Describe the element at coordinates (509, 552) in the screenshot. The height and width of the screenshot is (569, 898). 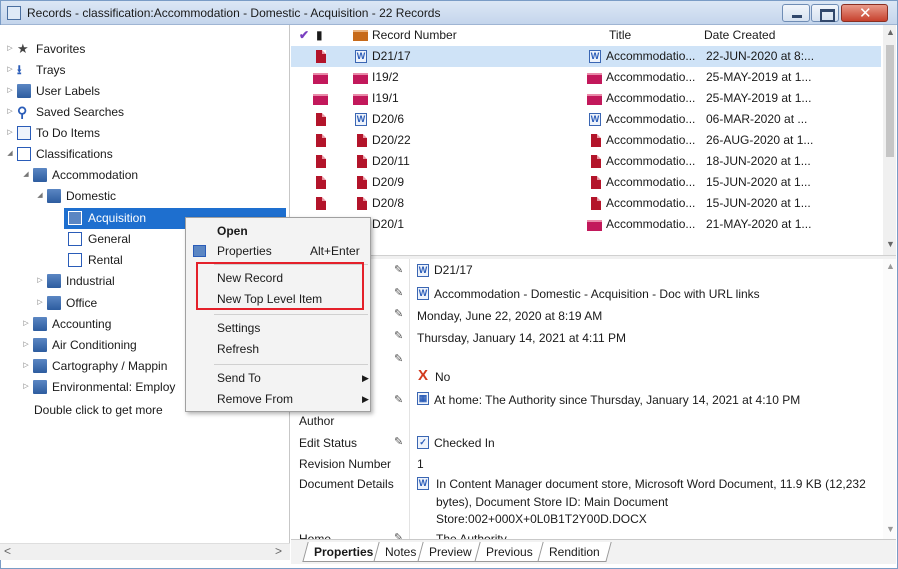
I see `tab-previous: Previous` at that location.